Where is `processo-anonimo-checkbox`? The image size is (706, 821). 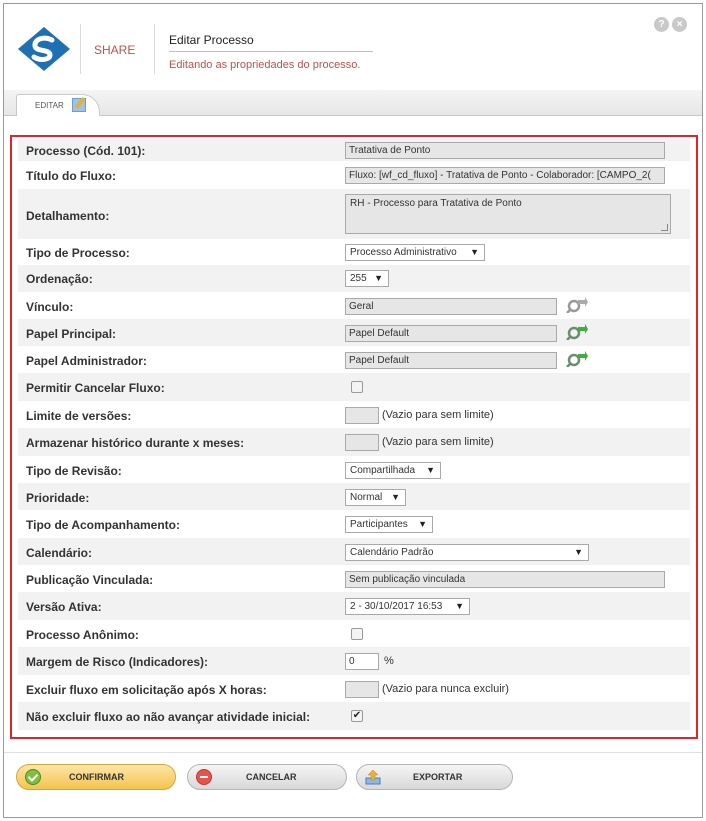
processo-anonimo-checkbox is located at coordinates (357, 634).